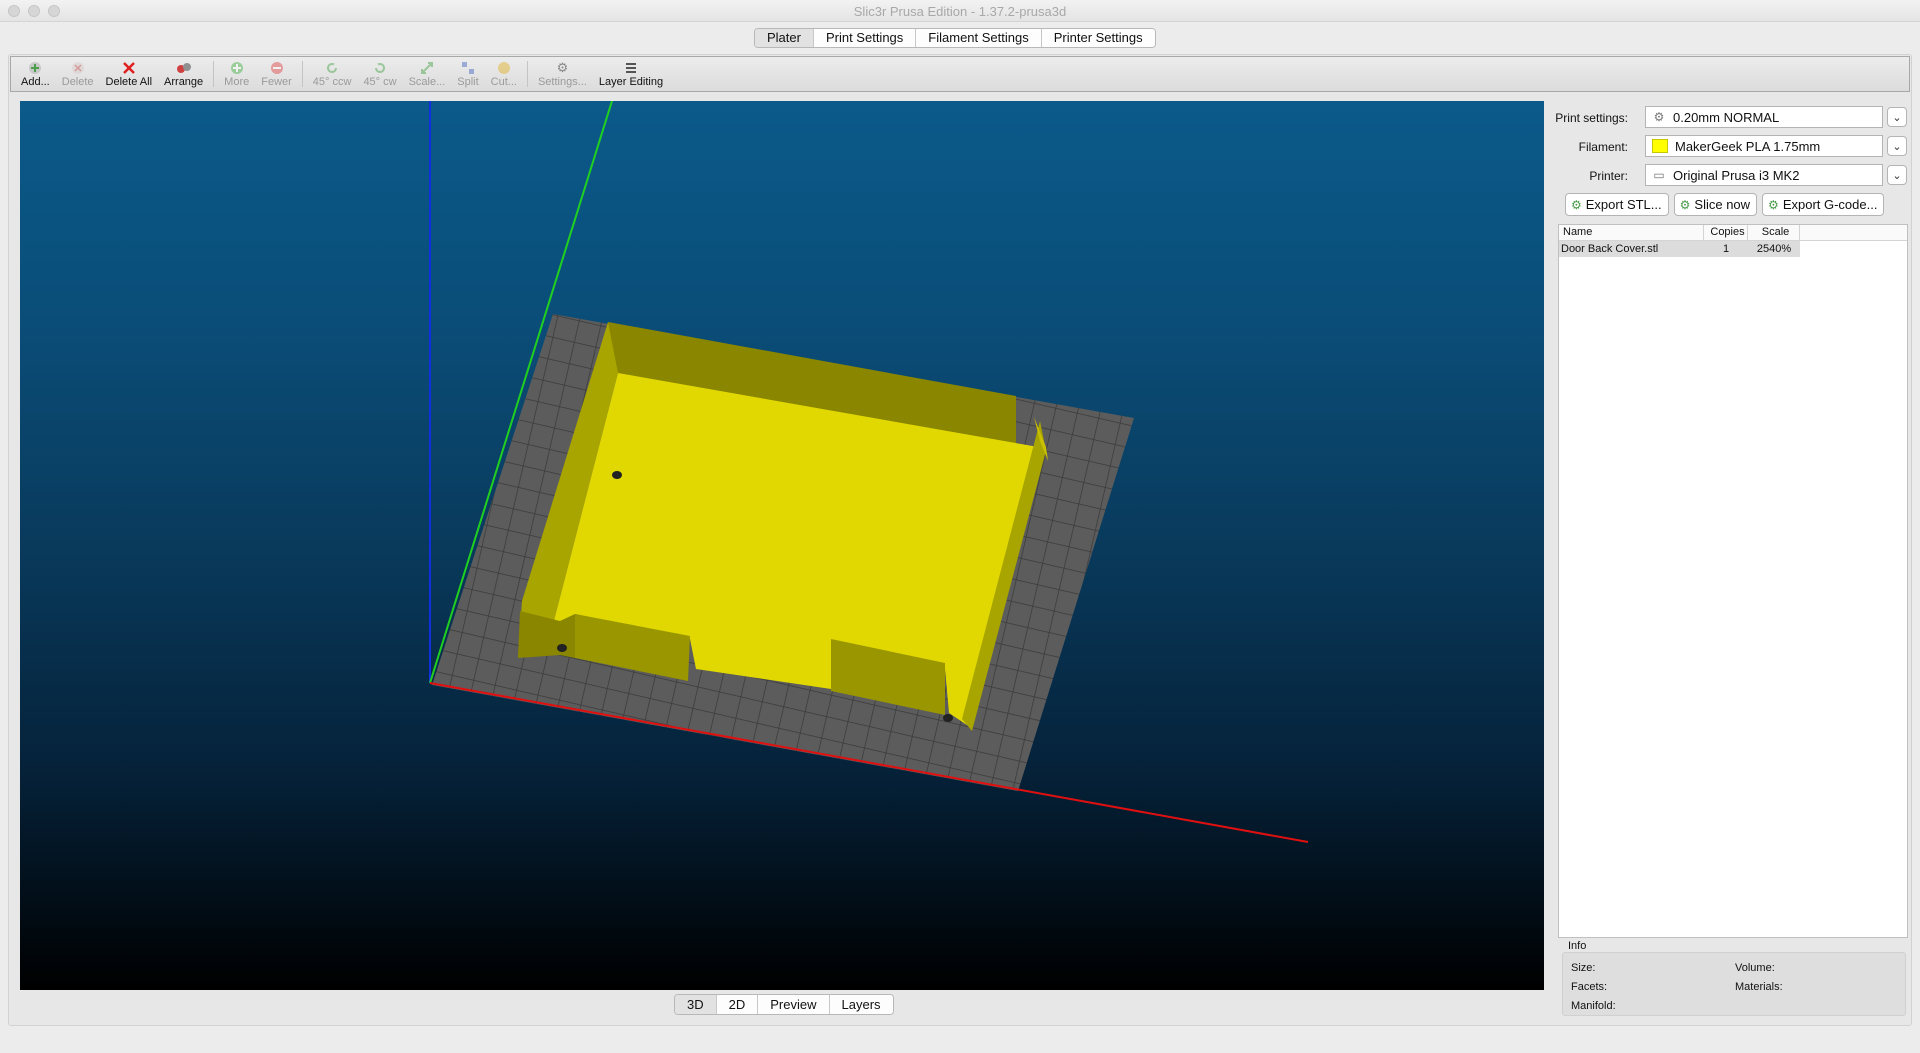  Describe the element at coordinates (1774, 232) in the screenshot. I see `column-header-scale: Scale` at that location.